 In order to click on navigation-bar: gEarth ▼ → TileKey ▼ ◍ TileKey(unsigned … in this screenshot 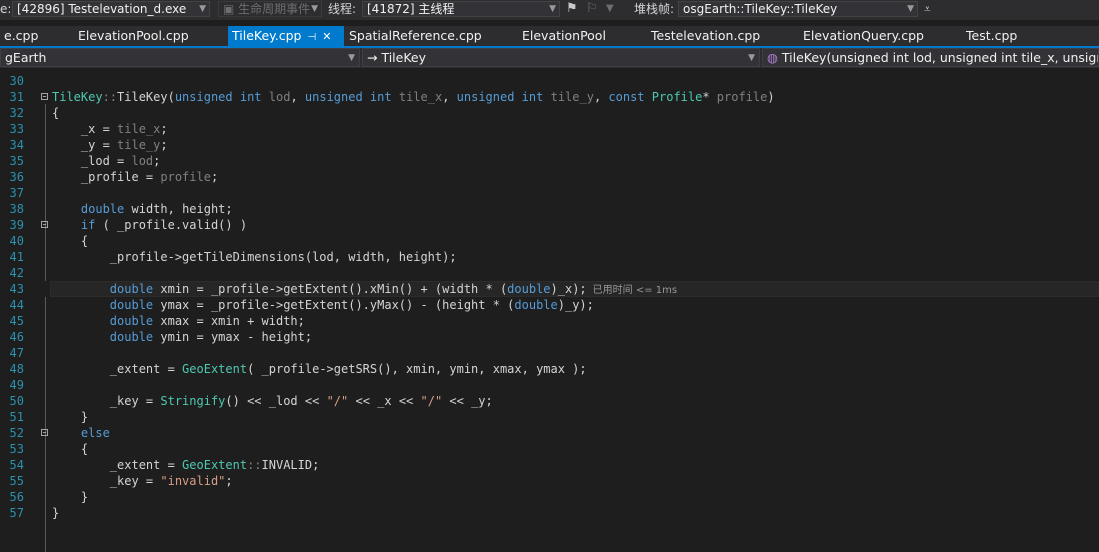, I will do `click(549, 58)`.